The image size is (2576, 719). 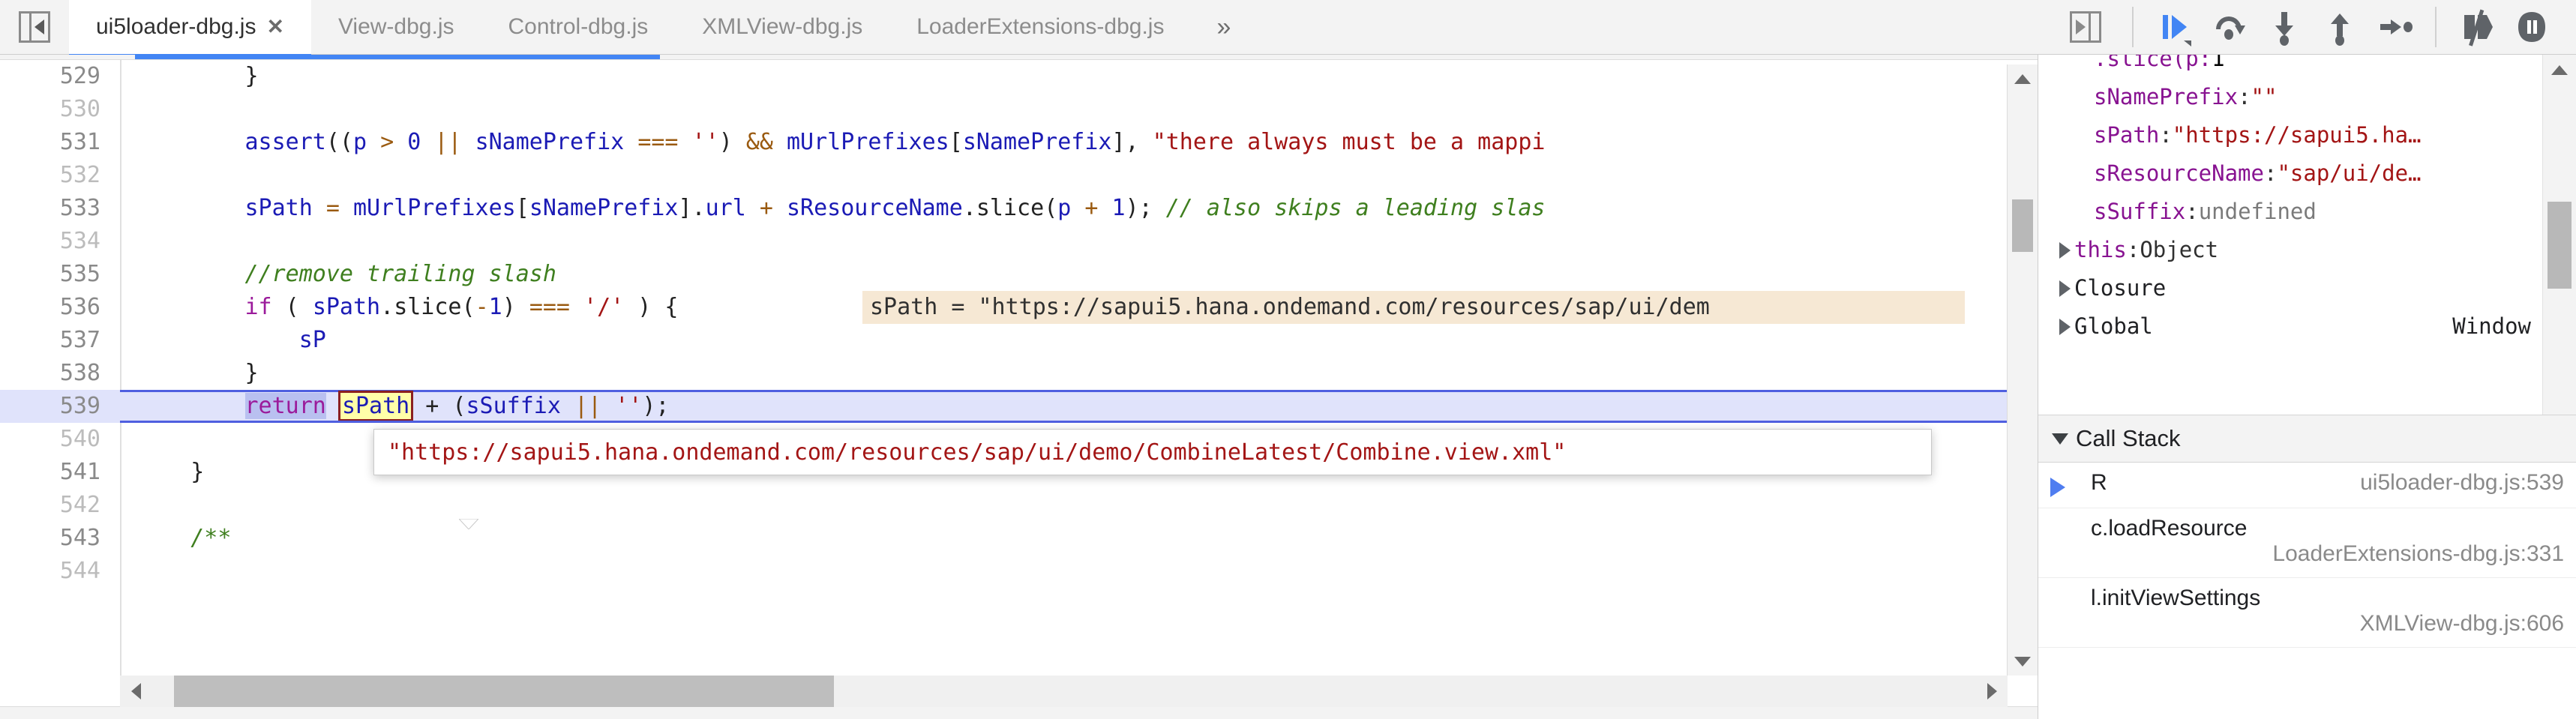 I want to click on call-stack-location: XMLView-dbg.js:606, so click(x=2328, y=624).